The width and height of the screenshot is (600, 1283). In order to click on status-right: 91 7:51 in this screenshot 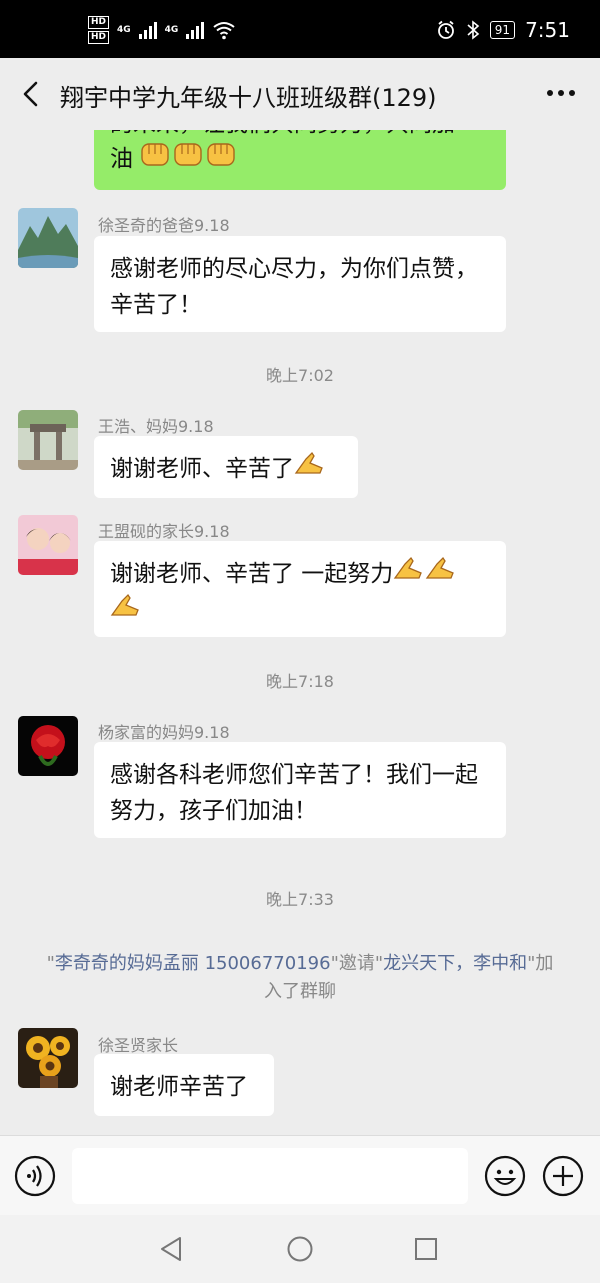, I will do `click(503, 30)`.